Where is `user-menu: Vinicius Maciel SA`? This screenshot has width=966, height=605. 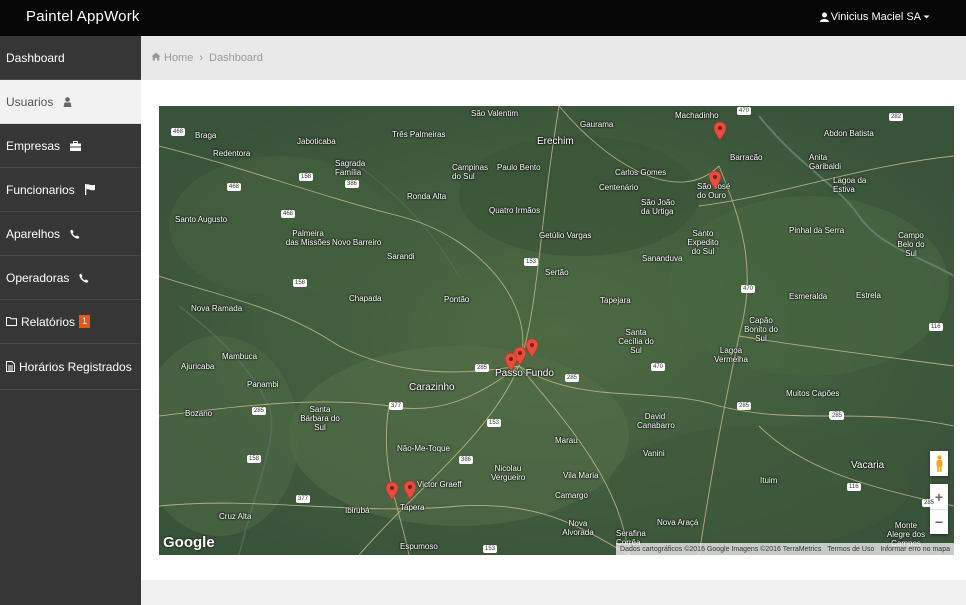 user-menu: Vinicius Maciel SA is located at coordinates (874, 17).